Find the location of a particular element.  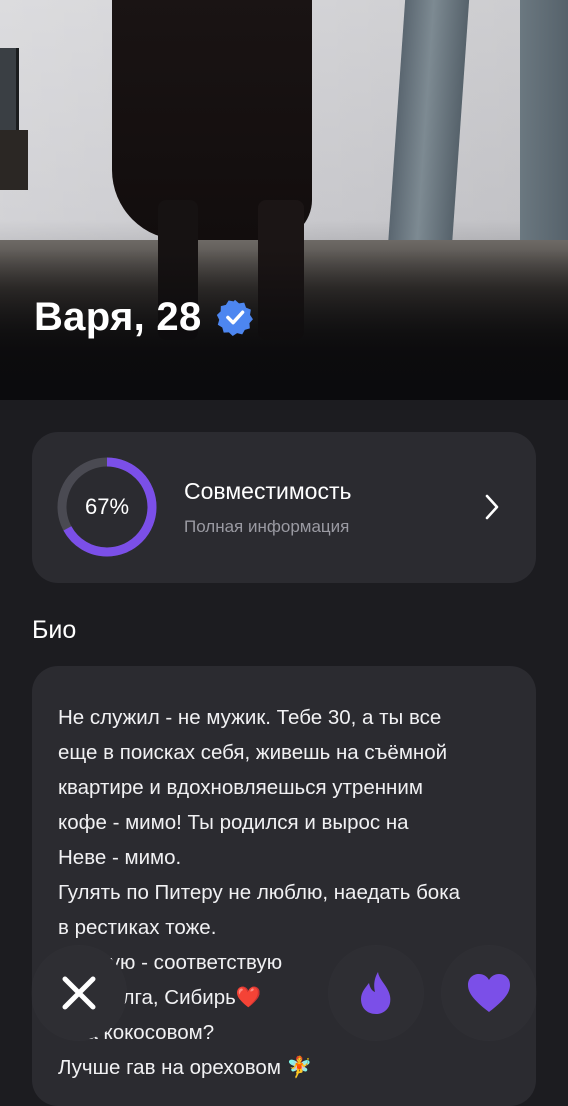

photo-window-frame is located at coordinates (9, 93).